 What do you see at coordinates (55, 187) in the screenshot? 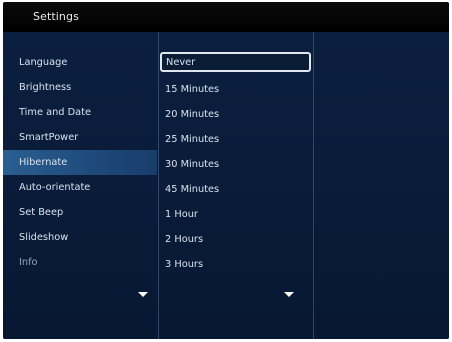
I see `menu-item-label: Auto-orientate` at bounding box center [55, 187].